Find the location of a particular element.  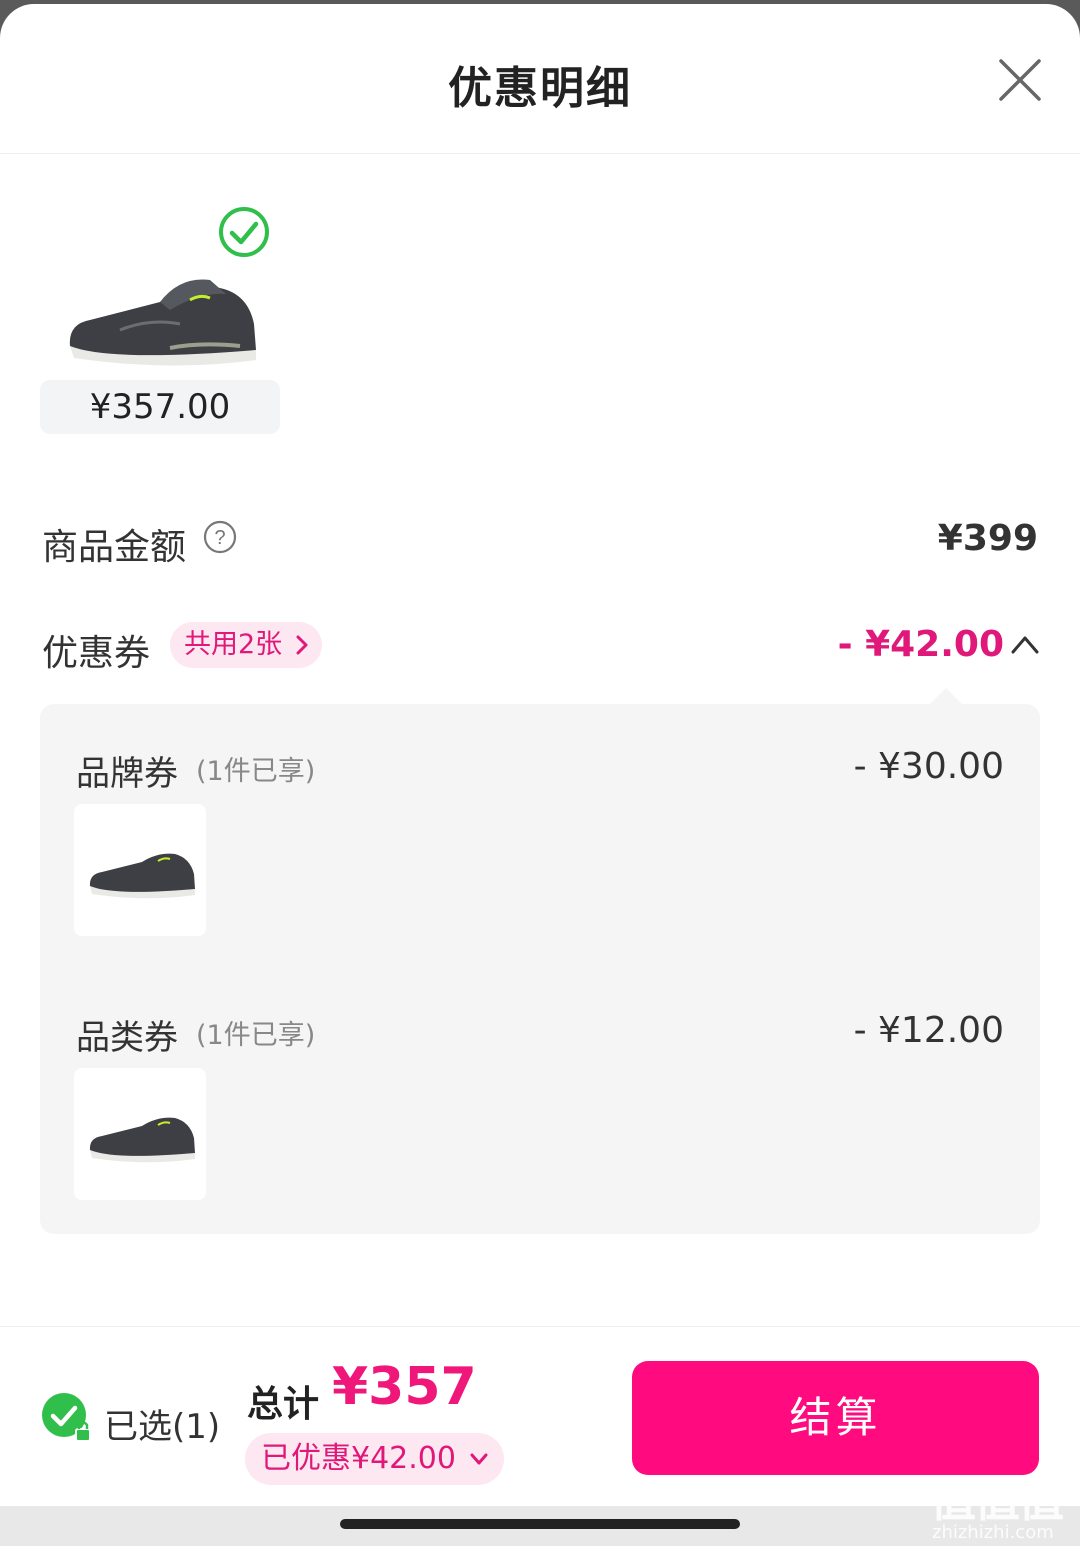

coupon-badge-text: 共用2张 is located at coordinates (233, 644).